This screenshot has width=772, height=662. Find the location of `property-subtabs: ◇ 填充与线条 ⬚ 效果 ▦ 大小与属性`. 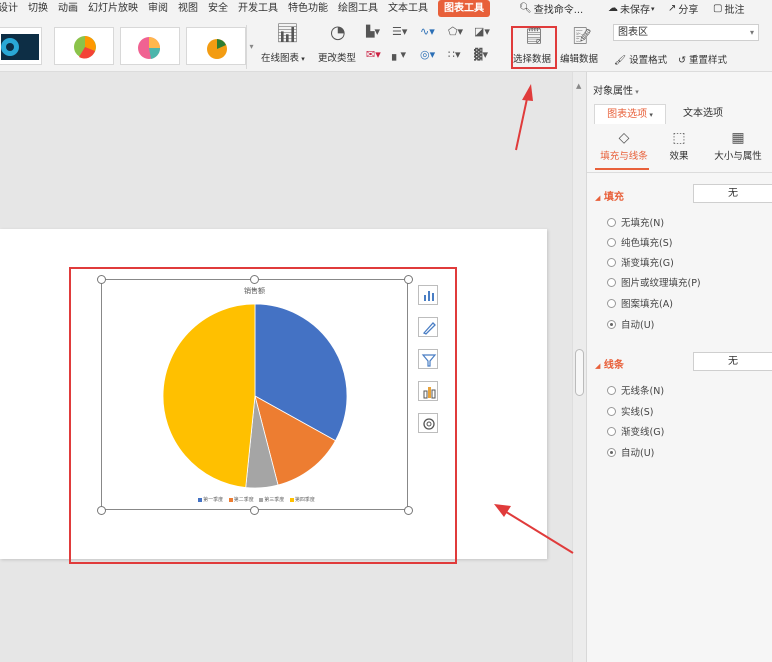

property-subtabs: ◇ 填充与线条 ⬚ 效果 ▦ 大小与属性 is located at coordinates (679, 148).